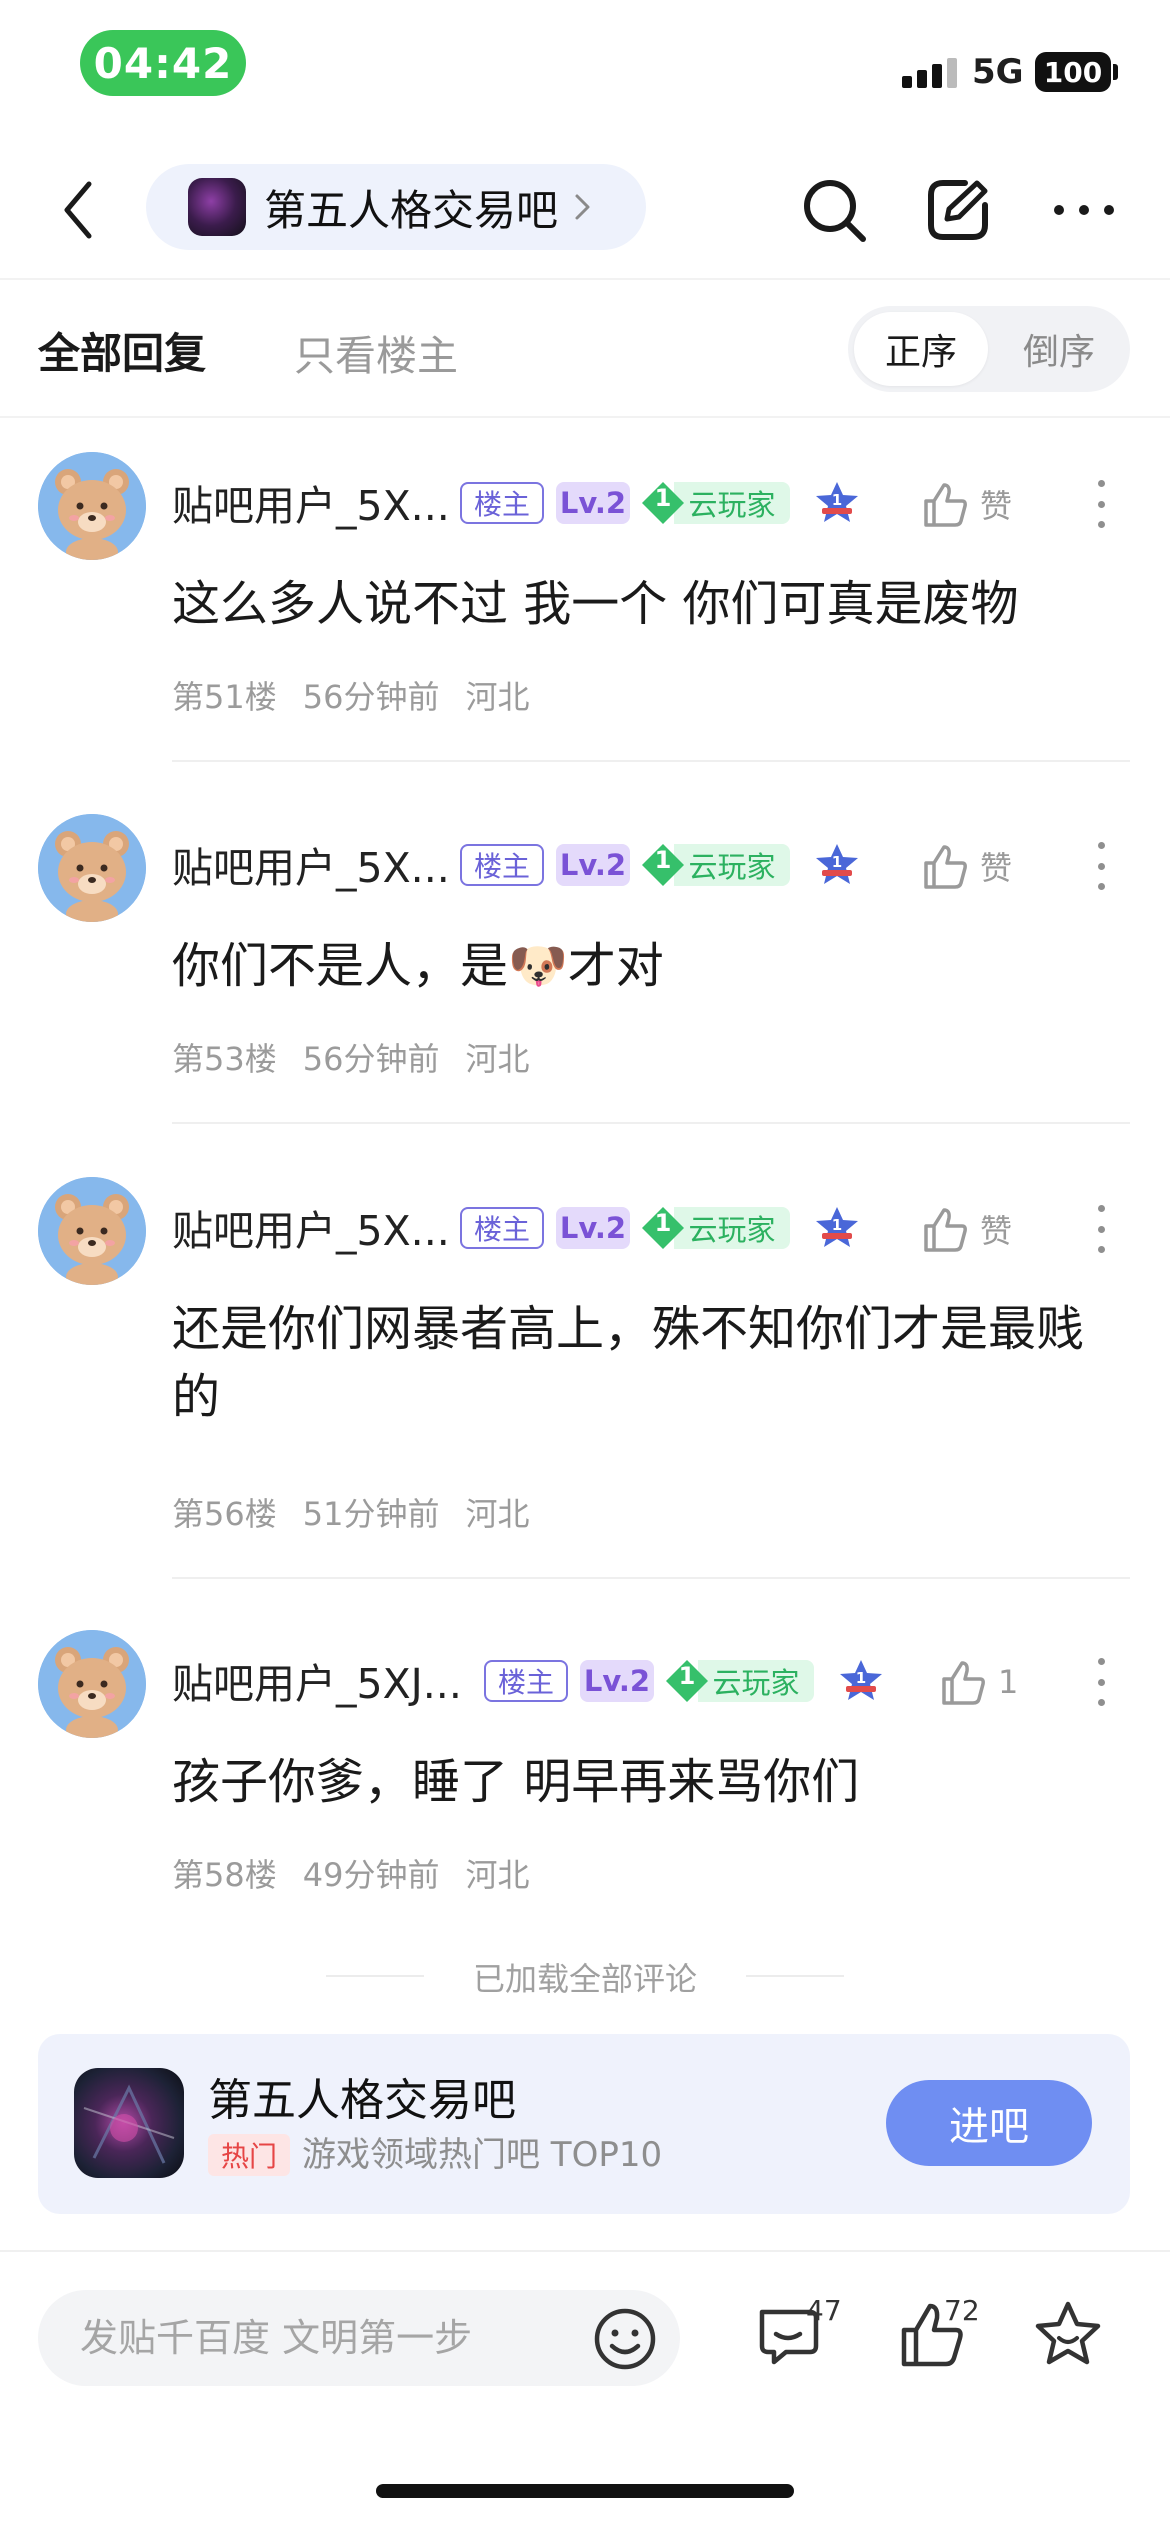 The height and width of the screenshot is (2532, 1170). Describe the element at coordinates (989, 349) in the screenshot. I see `sort-toggle: 正序 倒序` at that location.